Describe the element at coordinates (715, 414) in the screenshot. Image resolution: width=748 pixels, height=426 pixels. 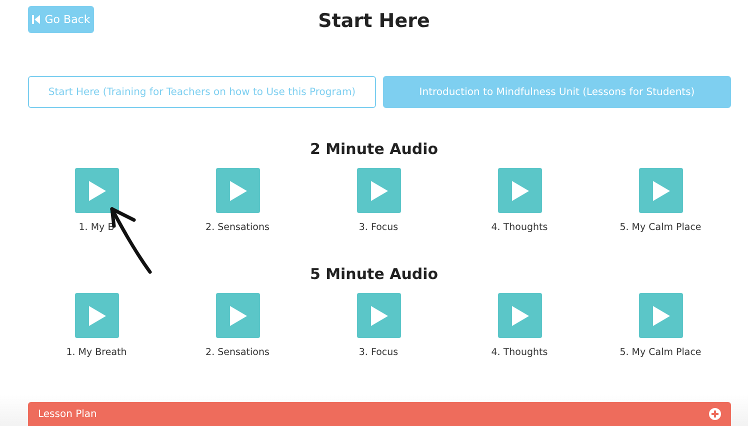
I see `expand-icon` at that location.